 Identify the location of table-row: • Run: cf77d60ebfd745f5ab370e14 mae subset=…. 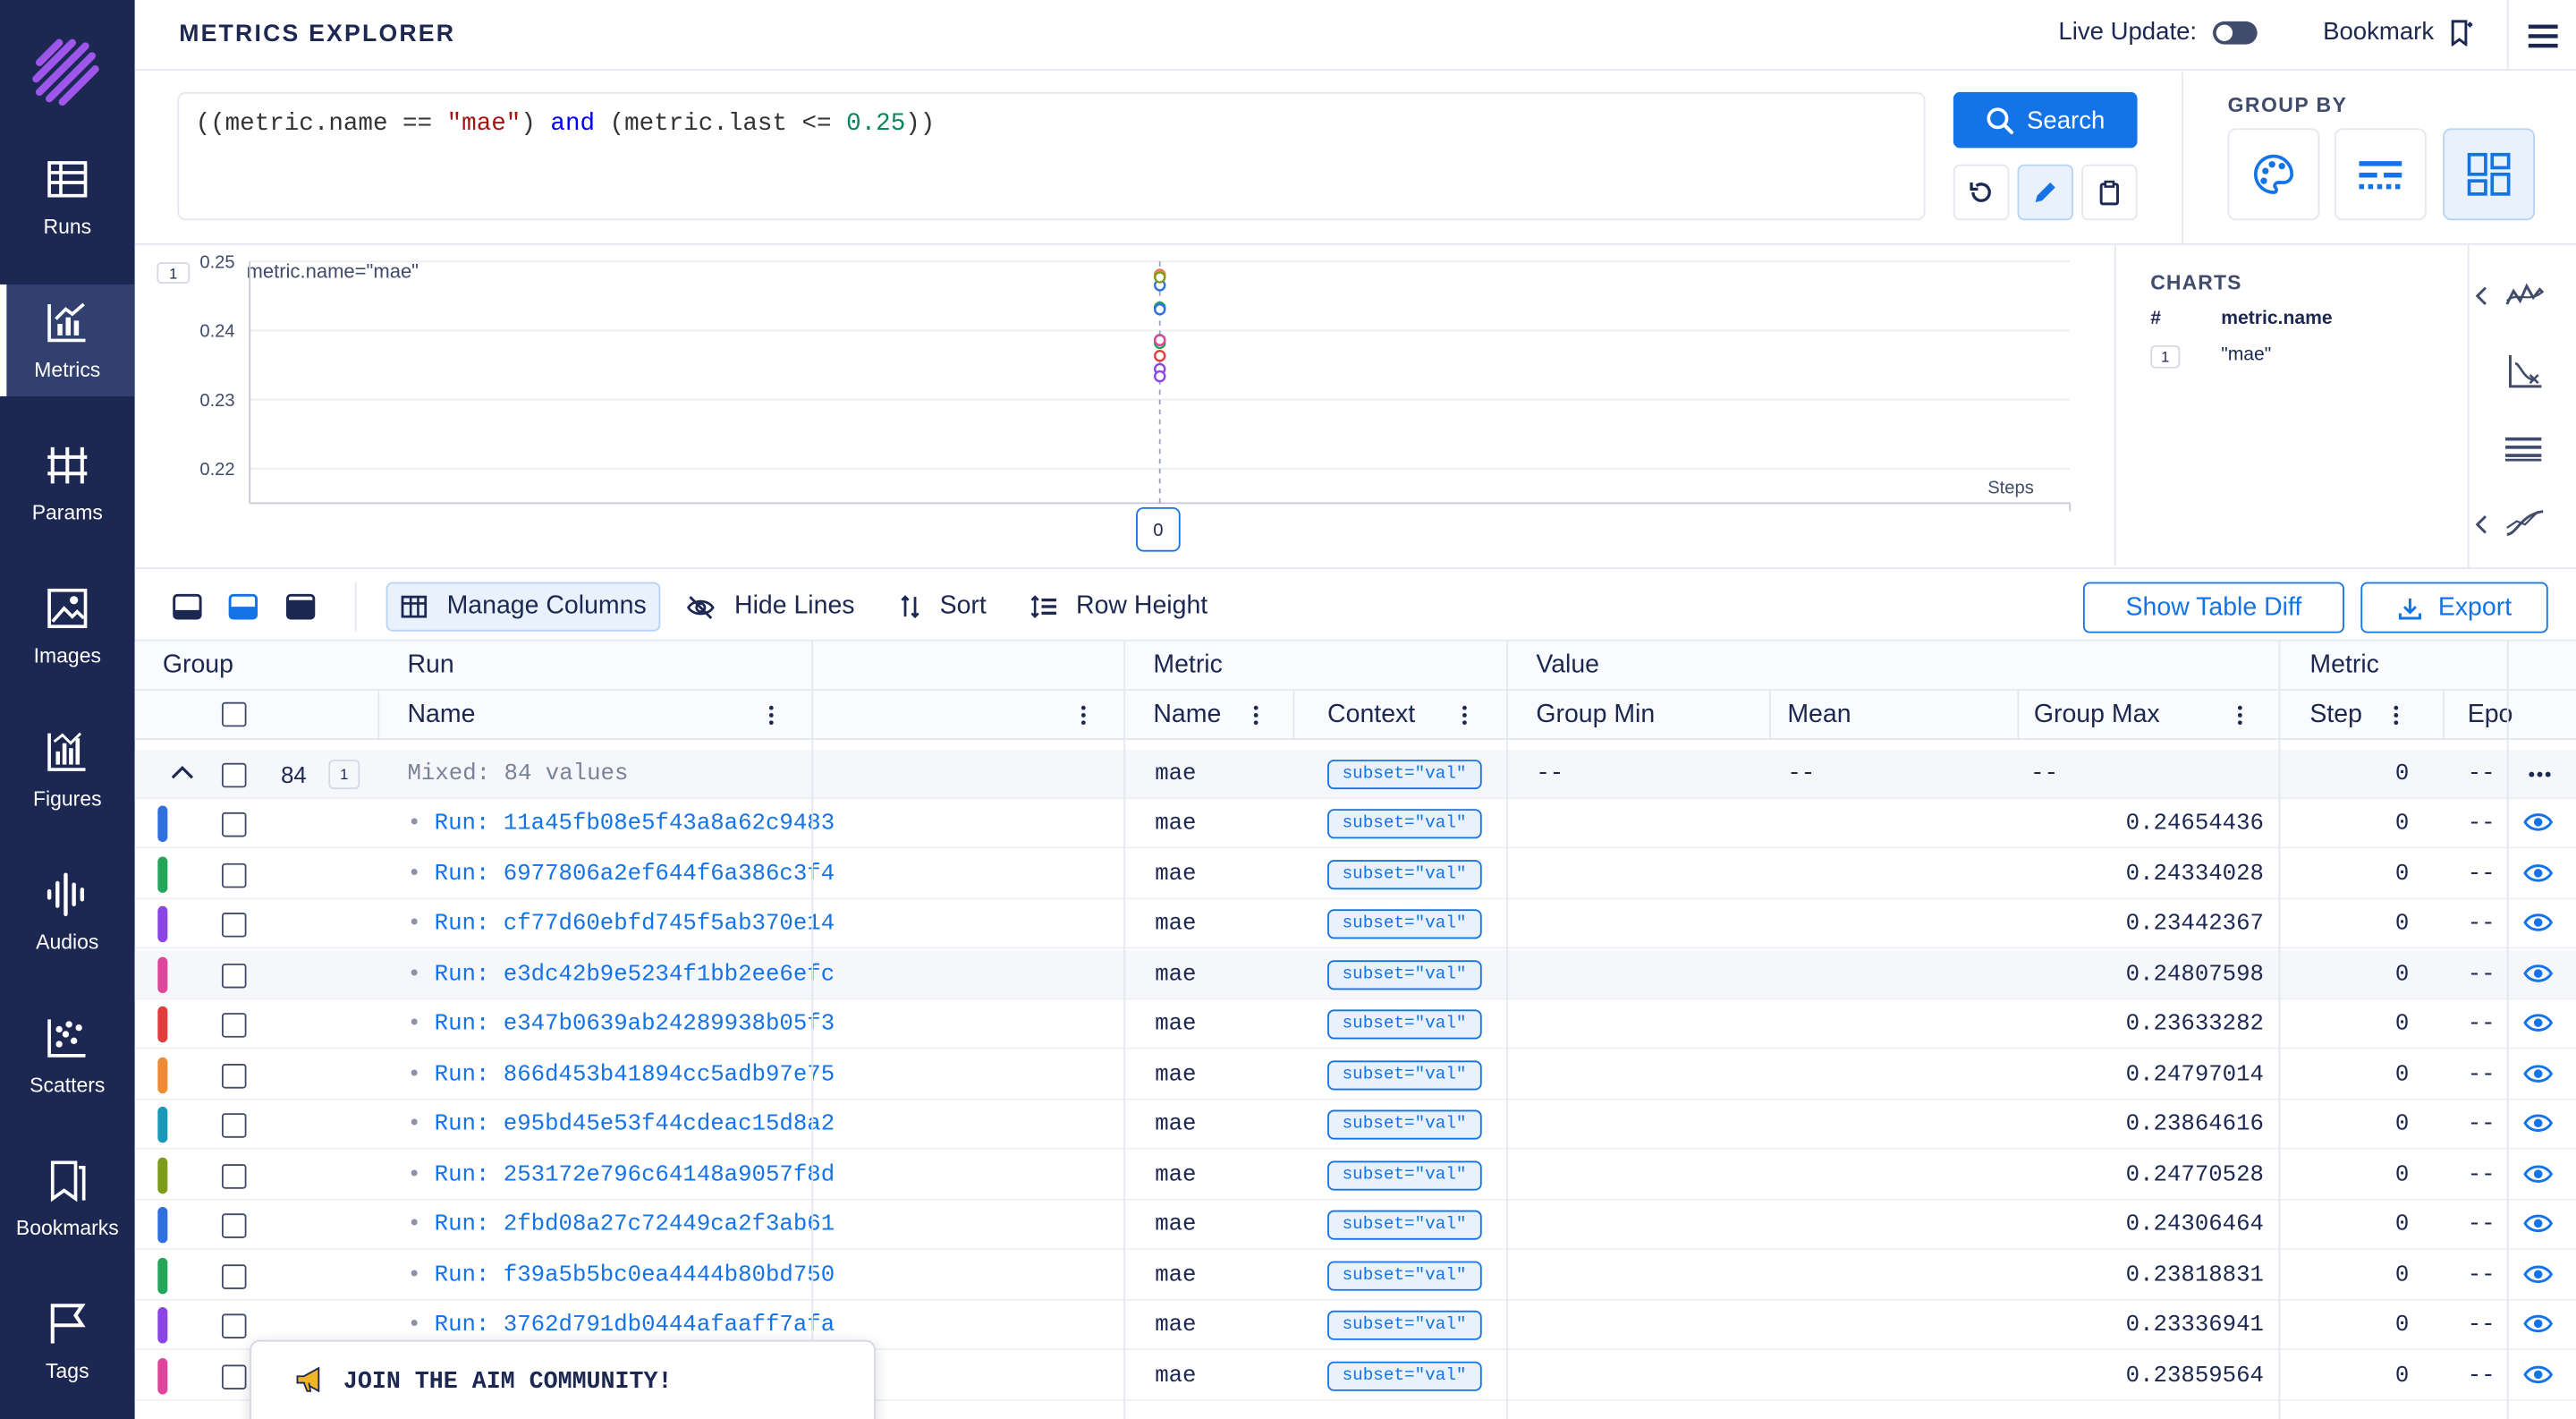
(1355, 924).